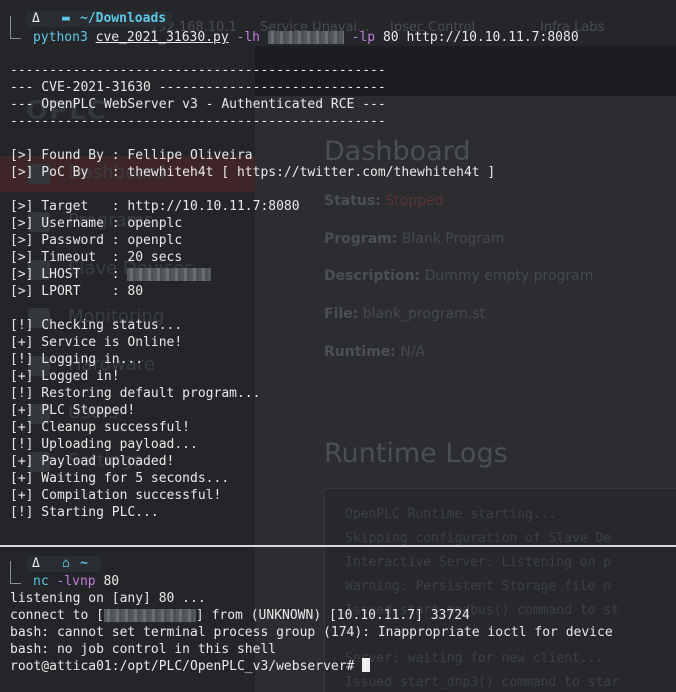 The width and height of the screenshot is (676, 692). I want to click on command-url: http://10.10.11.7:8080, so click(492, 37).